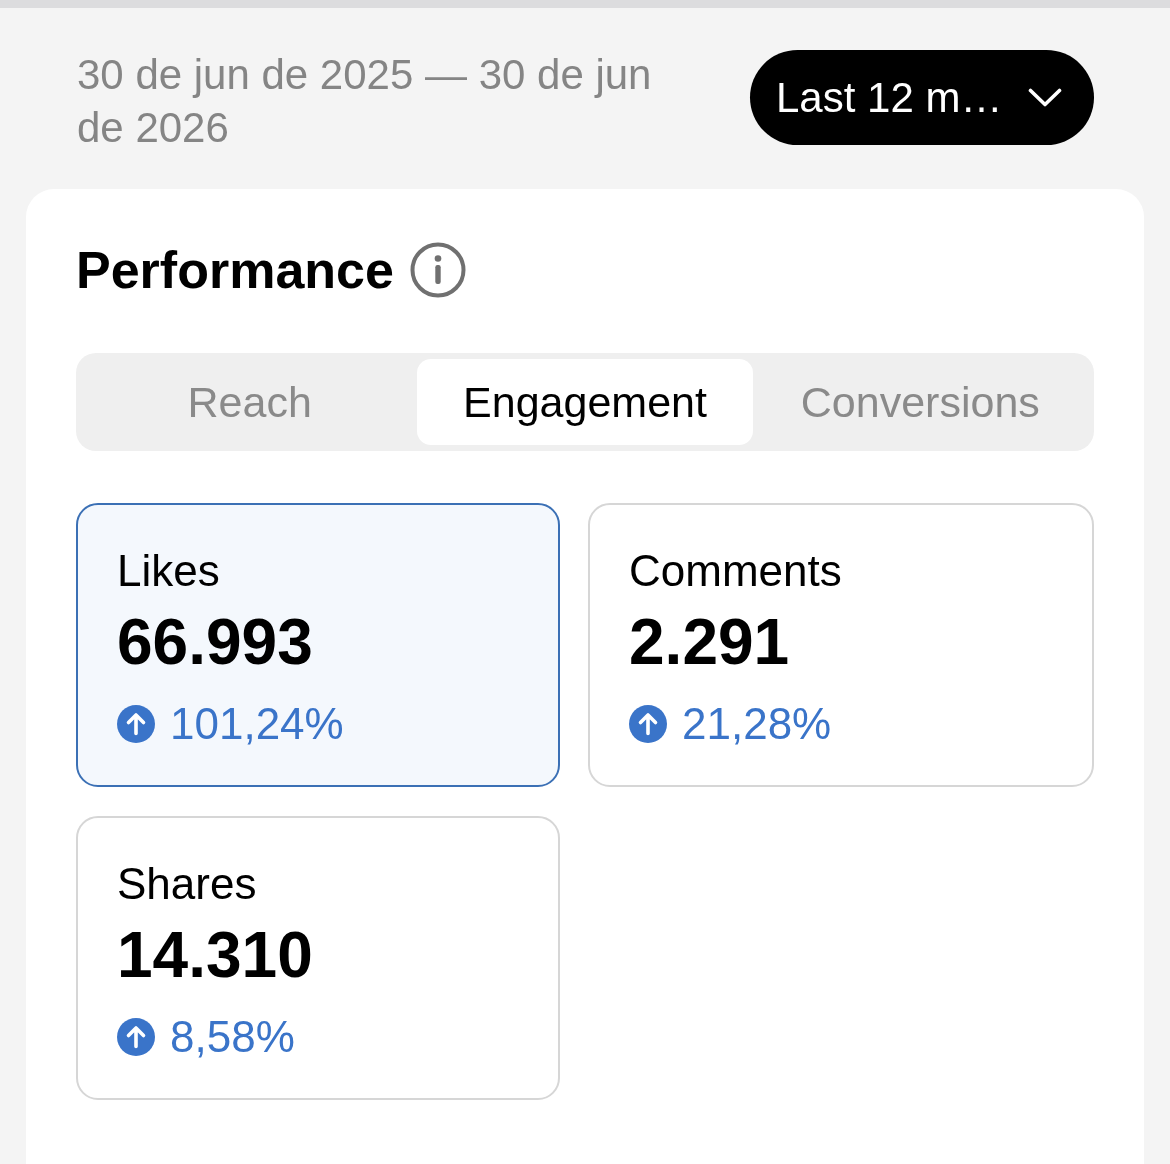 The width and height of the screenshot is (1170, 1164). I want to click on metric-label: Likes, so click(168, 571).